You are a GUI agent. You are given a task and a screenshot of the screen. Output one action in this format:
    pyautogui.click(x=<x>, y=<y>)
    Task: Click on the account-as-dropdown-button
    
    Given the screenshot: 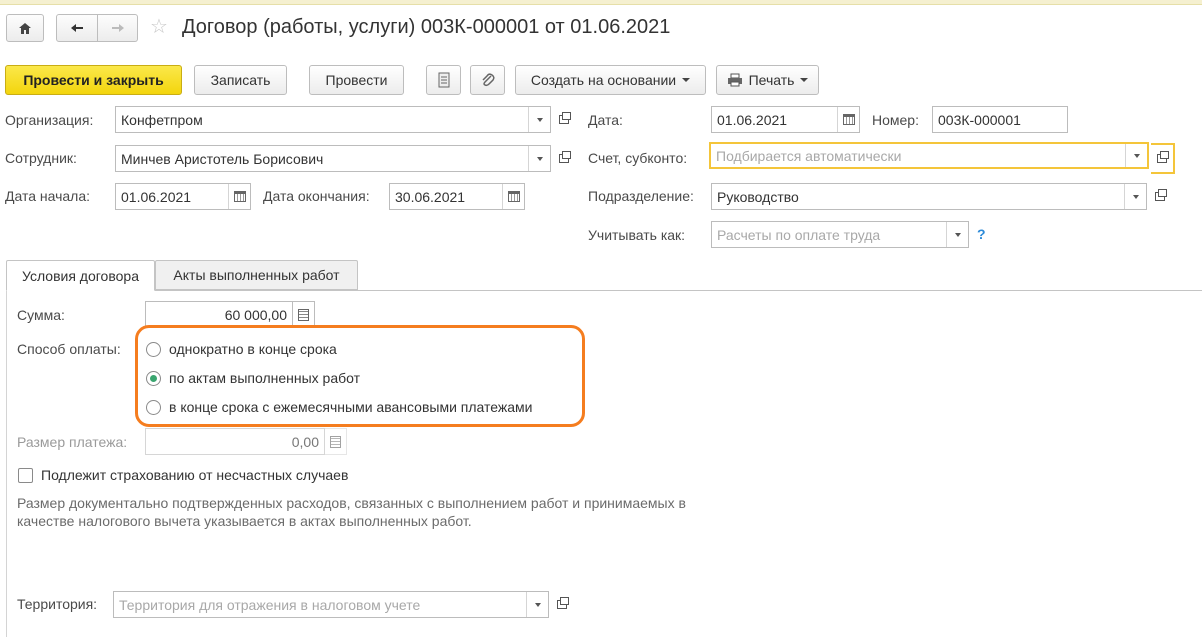 What is the action you would take?
    pyautogui.click(x=957, y=234)
    